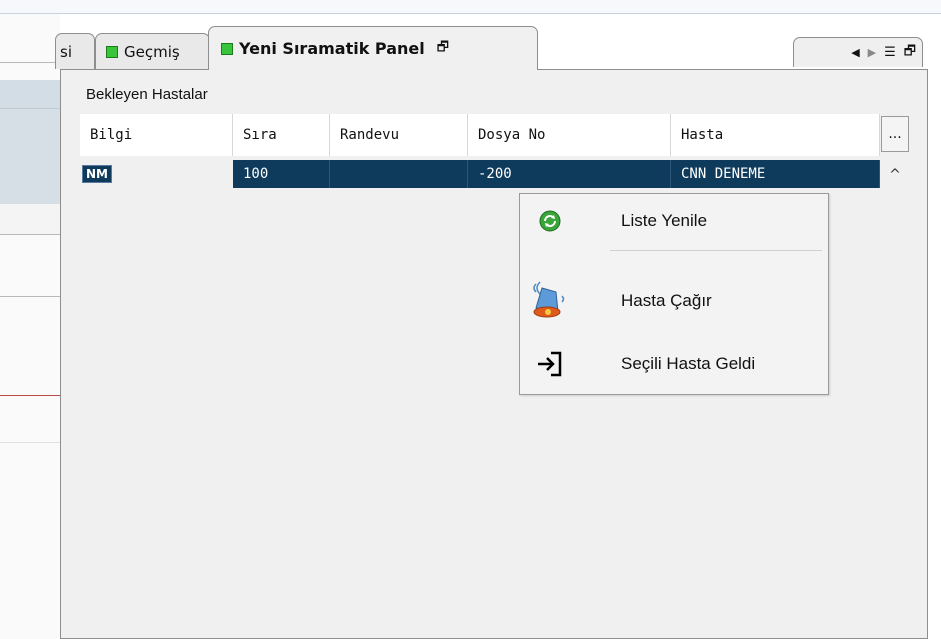 This screenshot has width=941, height=639. I want to click on tab-partial: si, so click(75, 51).